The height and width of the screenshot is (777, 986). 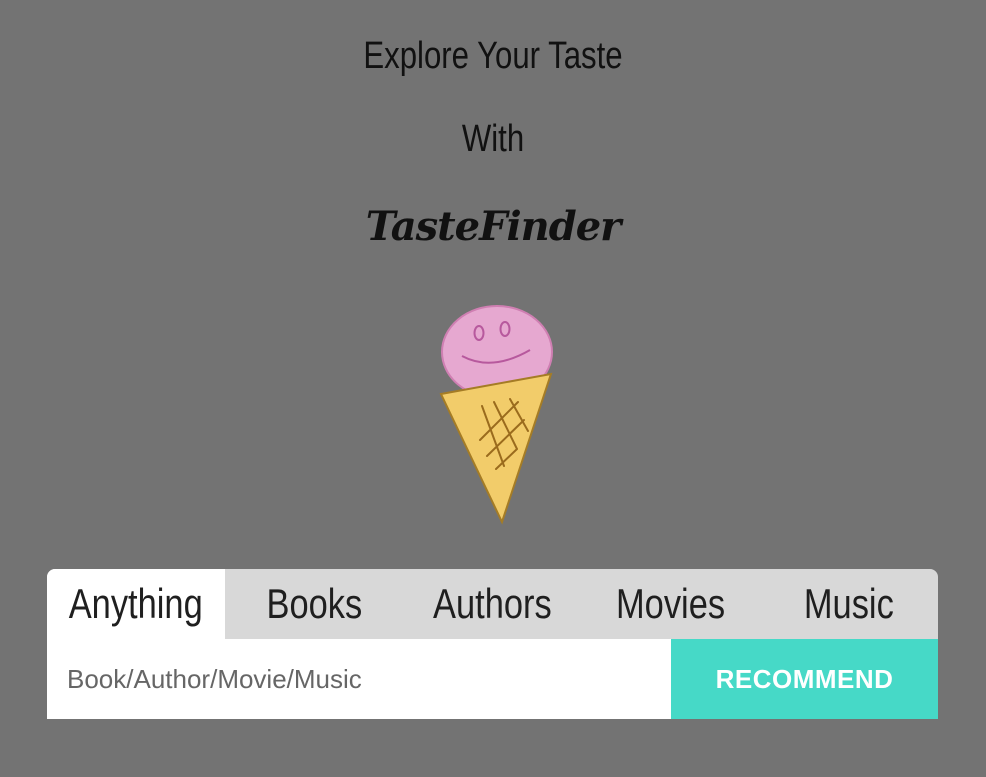 I want to click on search-input, so click(x=359, y=679).